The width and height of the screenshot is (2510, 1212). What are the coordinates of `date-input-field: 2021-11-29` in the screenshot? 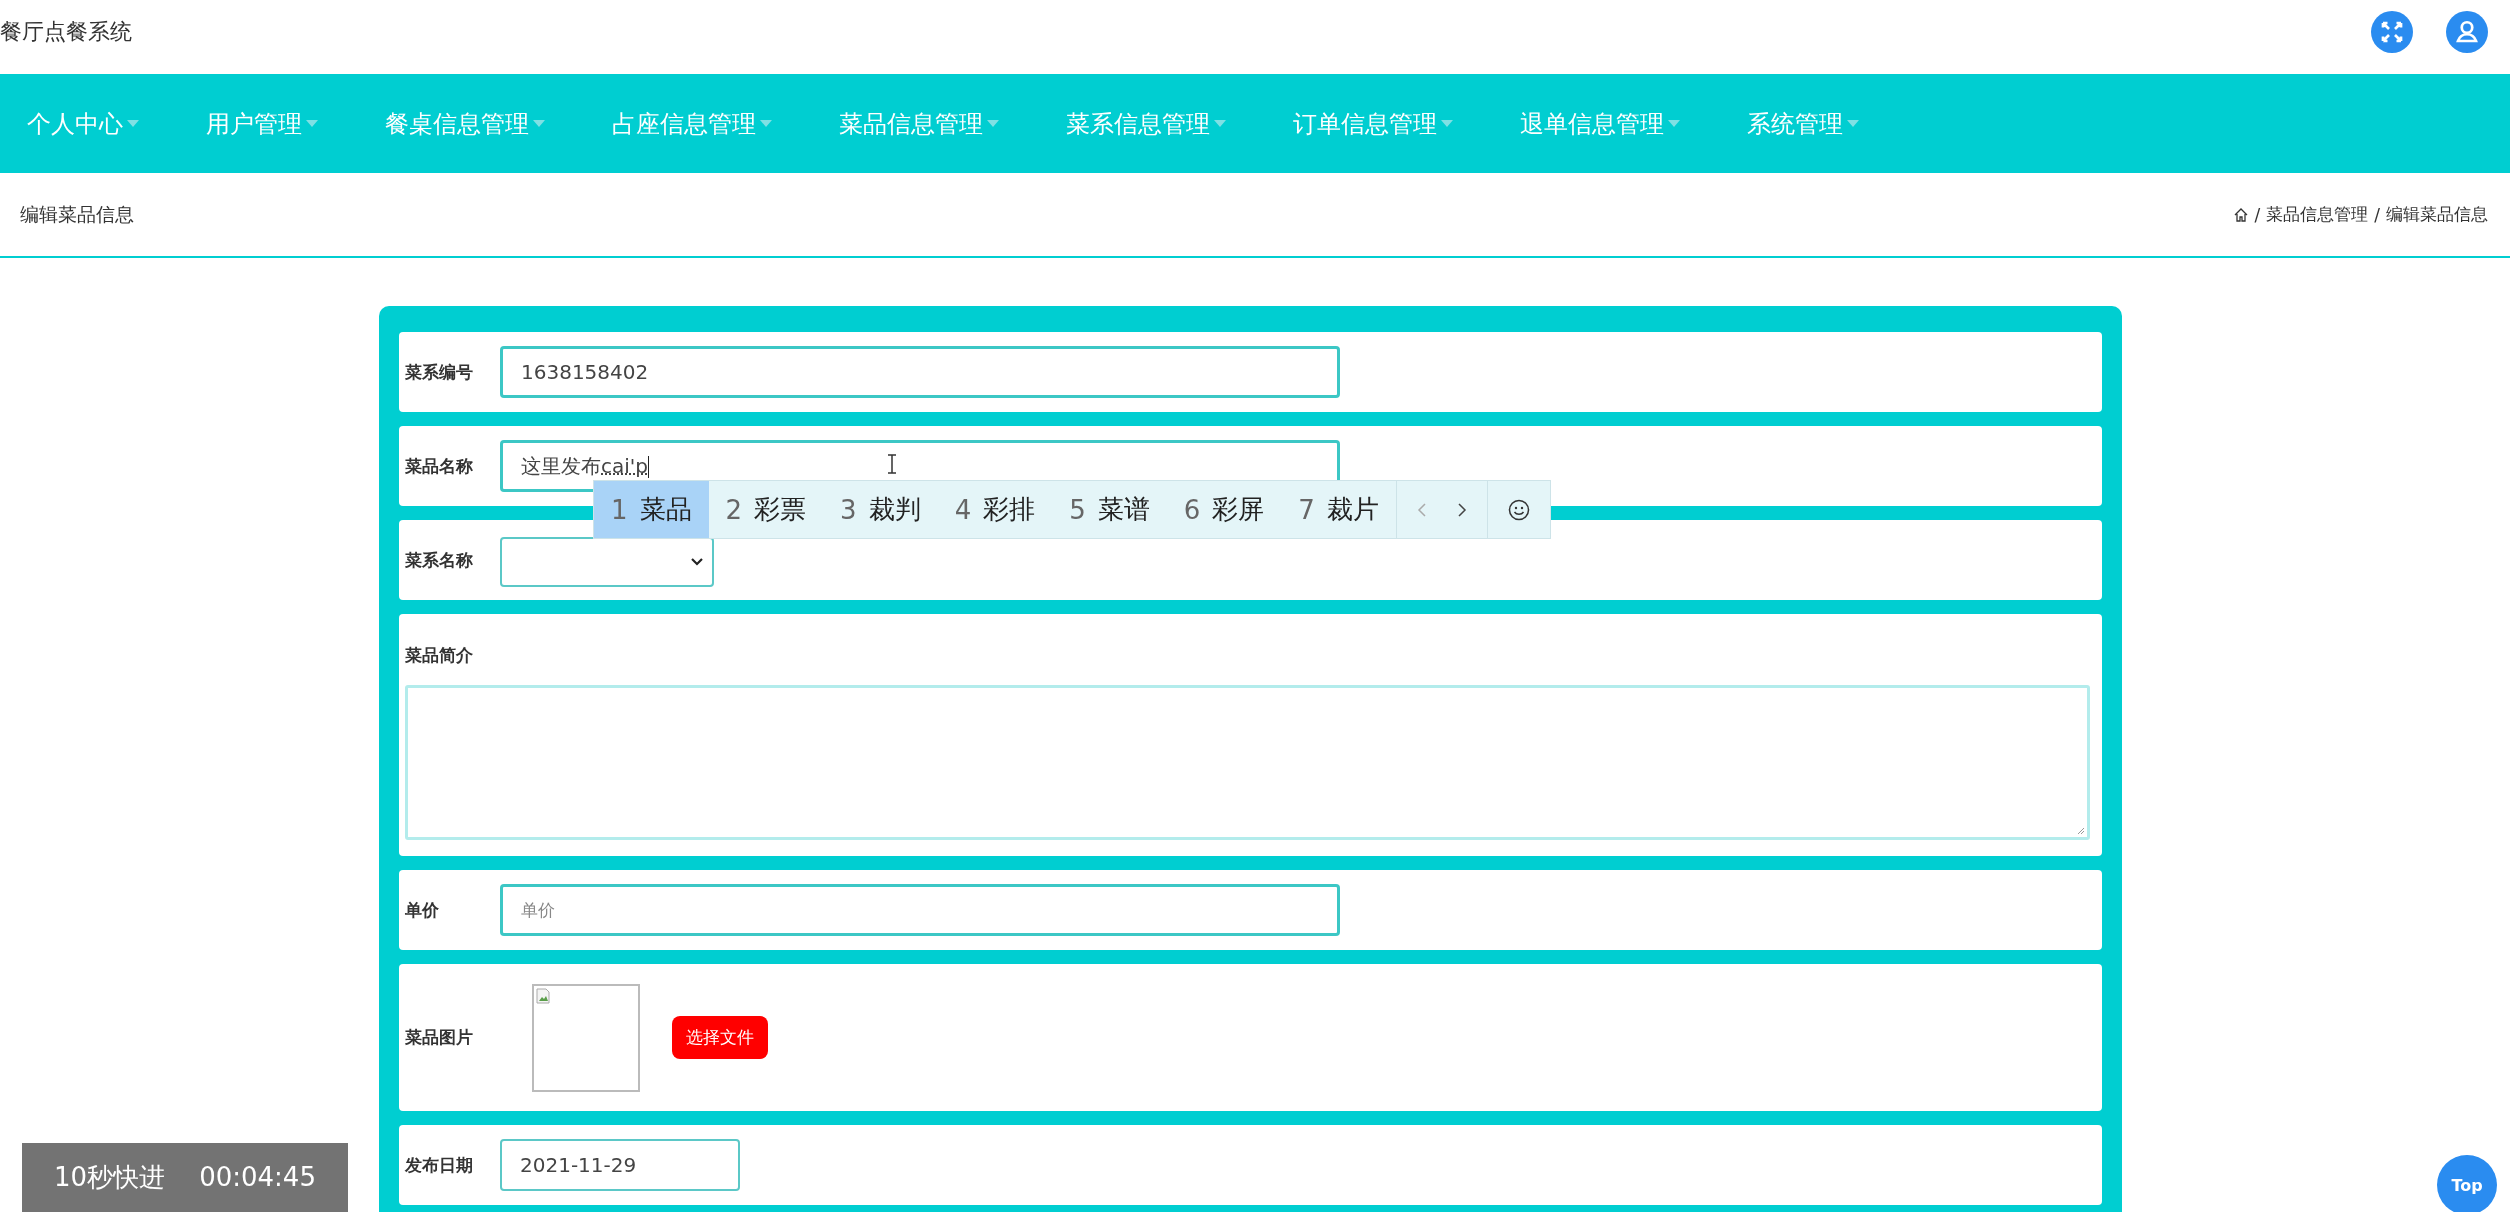 It's located at (620, 1165).